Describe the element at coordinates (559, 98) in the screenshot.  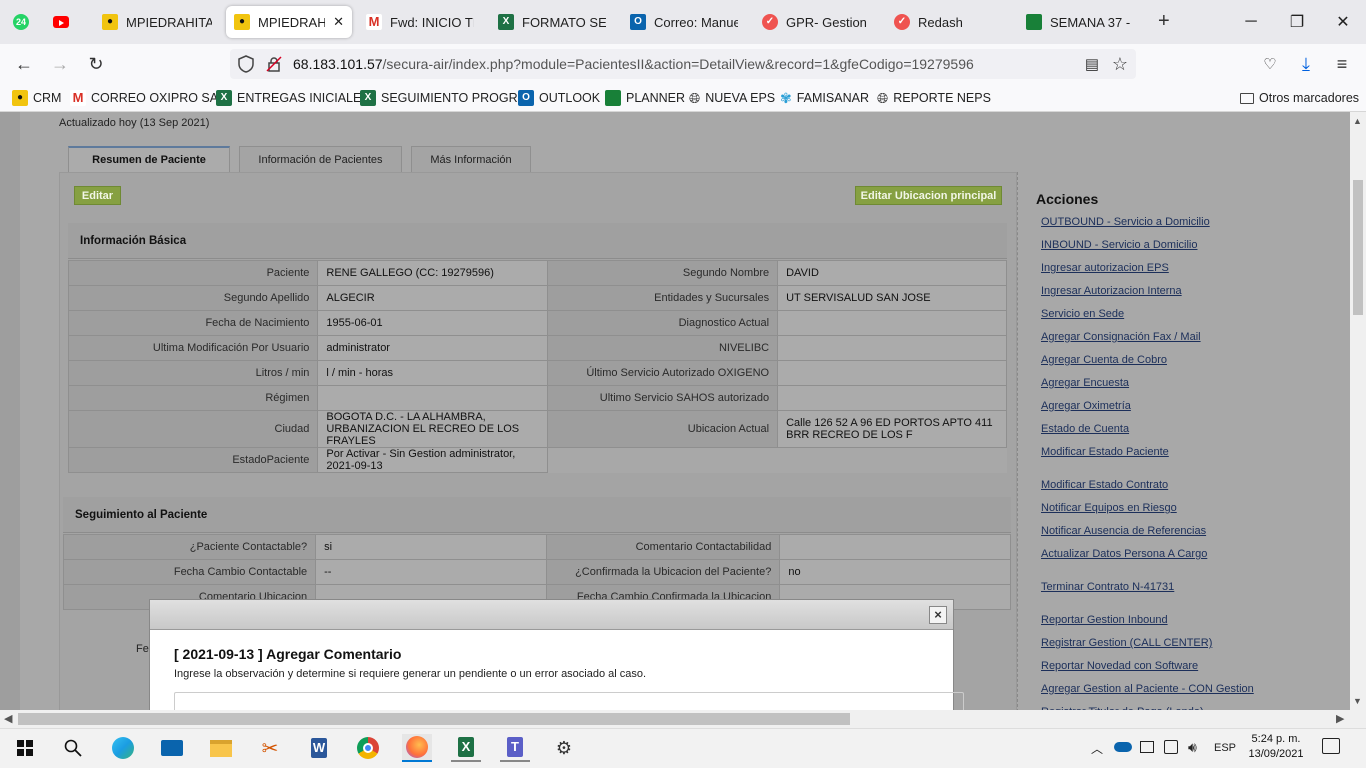
I see `bookmark-outlook: O OUTLOOK` at that location.